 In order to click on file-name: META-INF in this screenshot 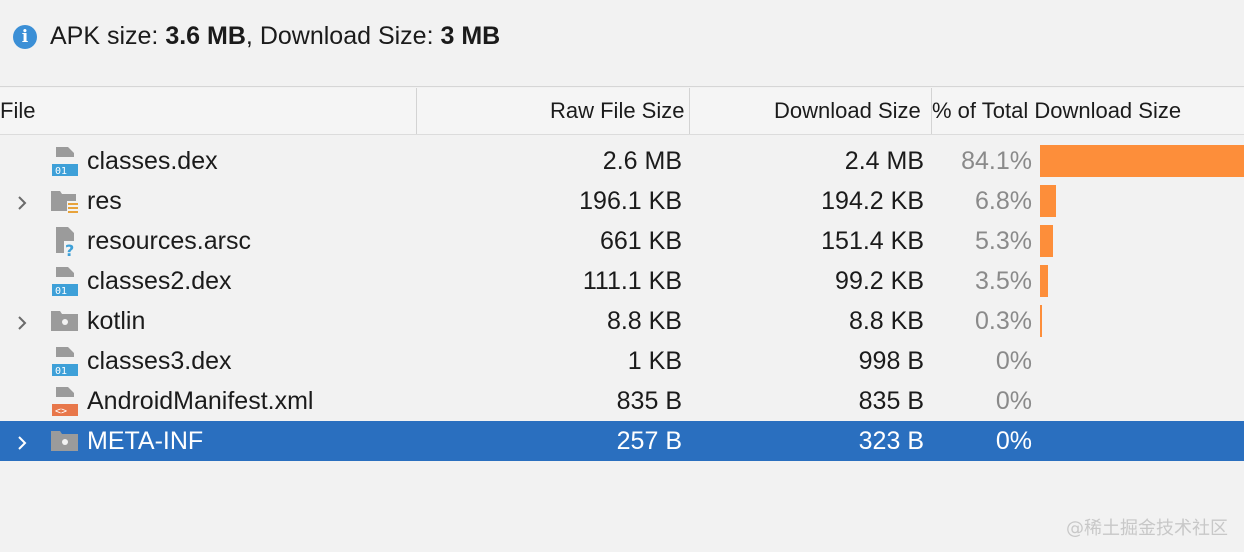, I will do `click(145, 441)`.